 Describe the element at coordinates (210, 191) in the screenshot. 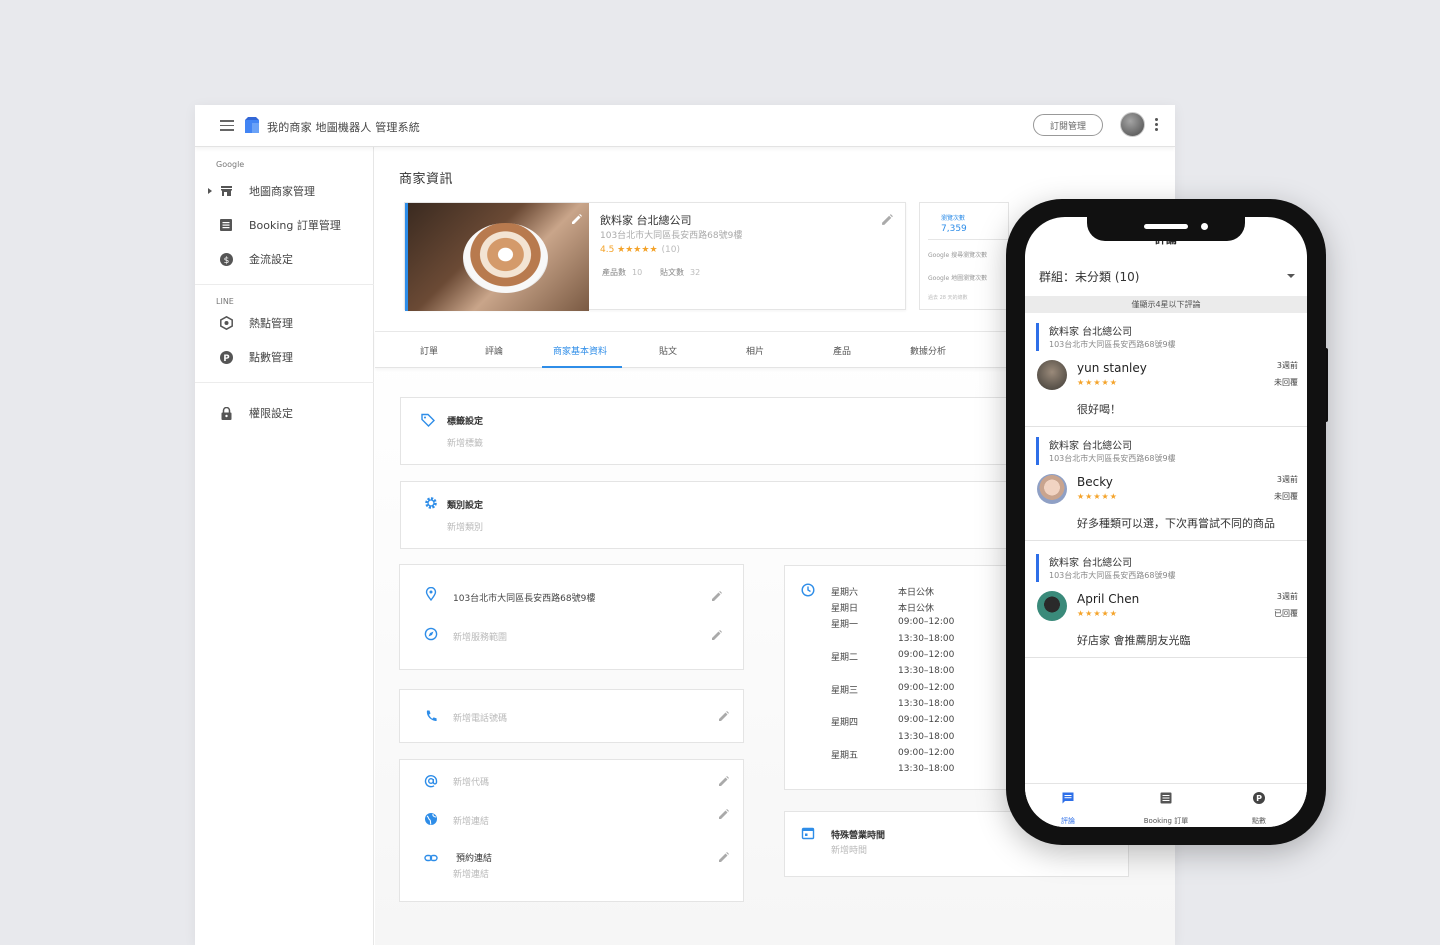

I see `expand-arrow-icon` at that location.